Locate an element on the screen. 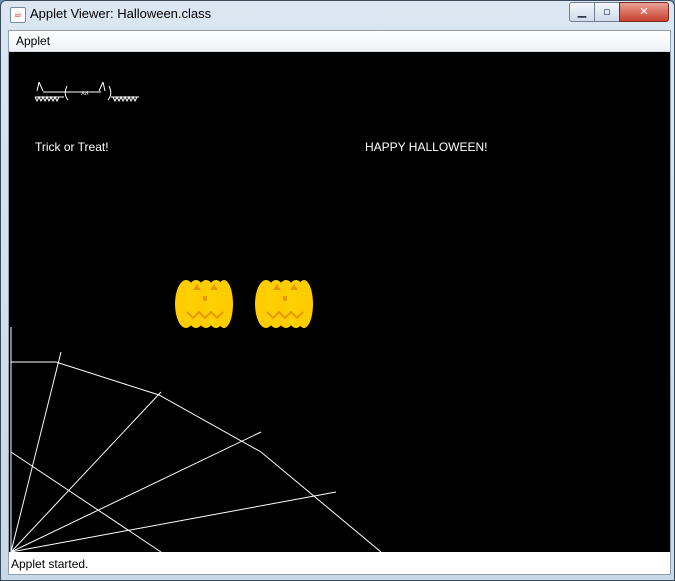  menu-bar: Applet is located at coordinates (339, 41).